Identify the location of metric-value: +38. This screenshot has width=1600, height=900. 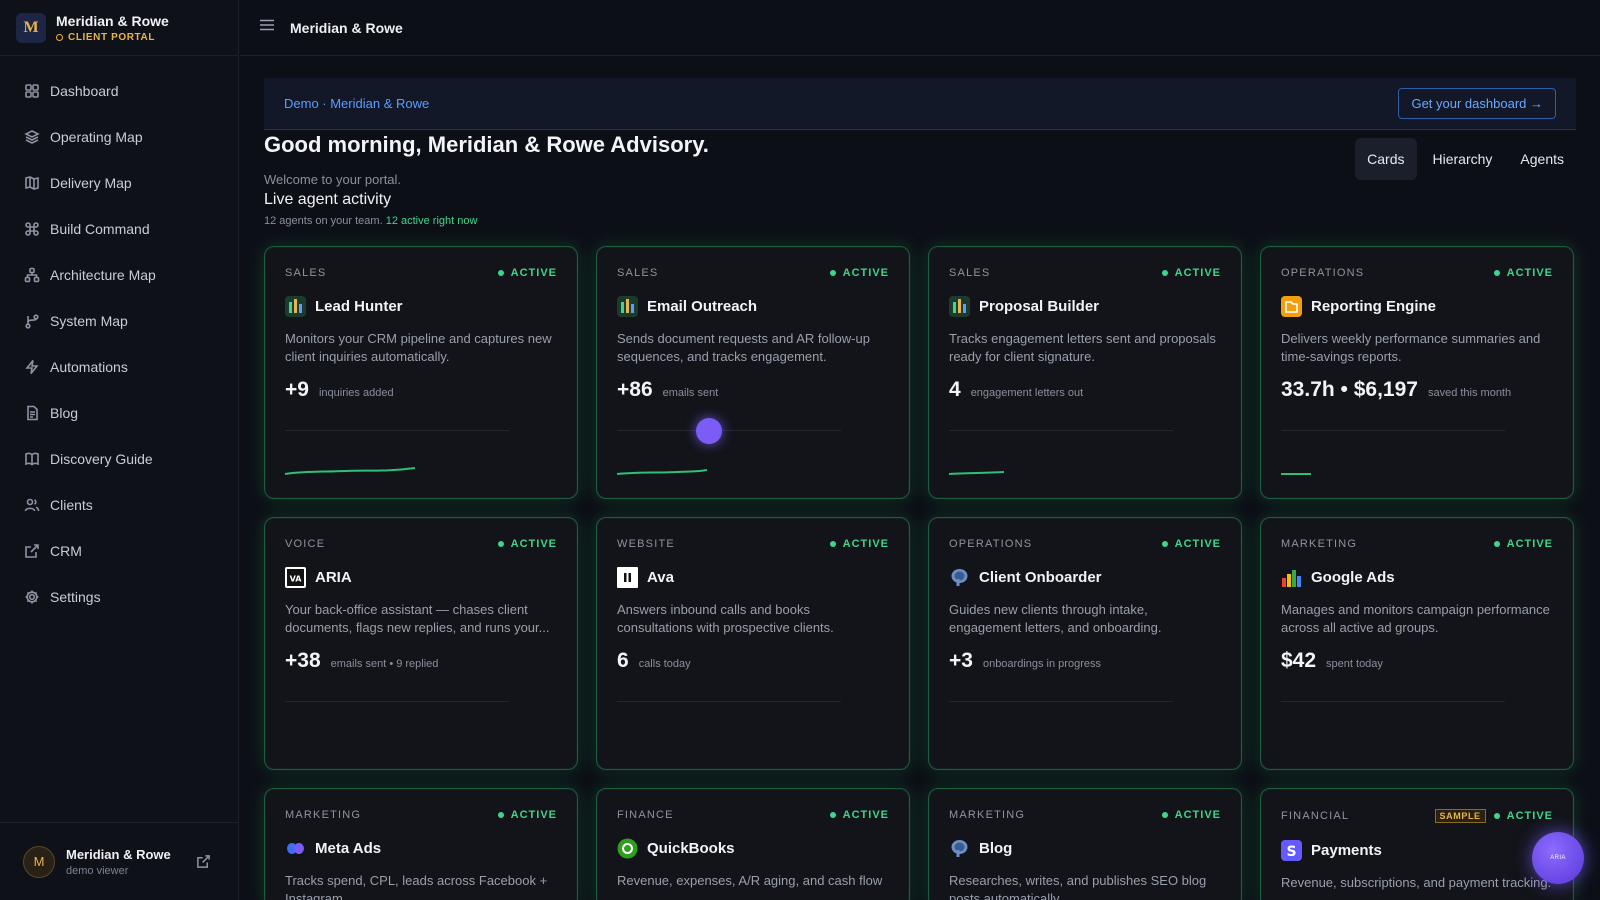
(303, 660).